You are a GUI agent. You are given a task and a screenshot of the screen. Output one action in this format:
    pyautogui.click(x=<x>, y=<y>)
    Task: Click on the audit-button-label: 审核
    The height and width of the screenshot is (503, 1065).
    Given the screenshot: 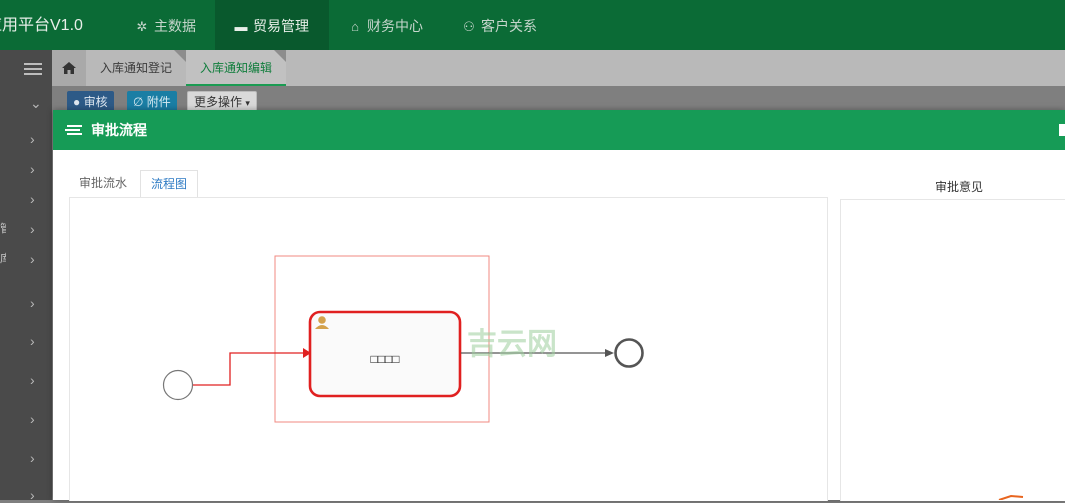 What is the action you would take?
    pyautogui.click(x=95, y=102)
    